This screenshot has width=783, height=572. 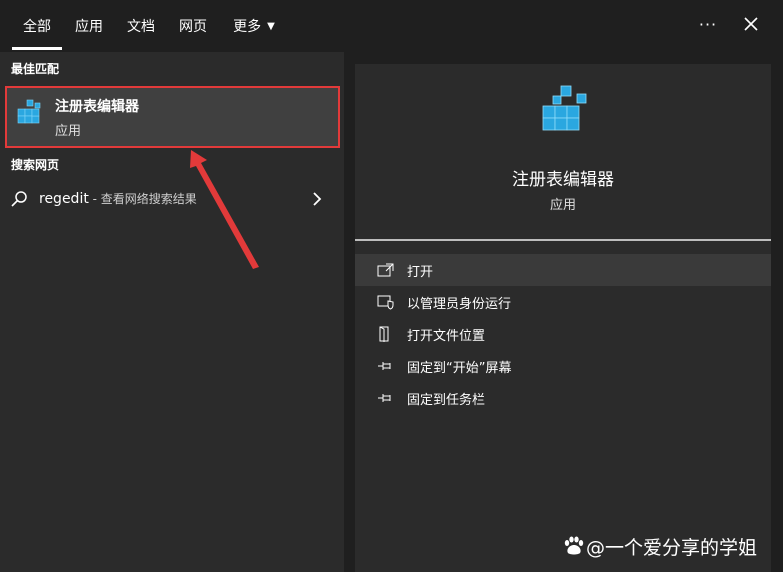 I want to click on web-query: regedit - 查看网络搜索结果, so click(x=118, y=198).